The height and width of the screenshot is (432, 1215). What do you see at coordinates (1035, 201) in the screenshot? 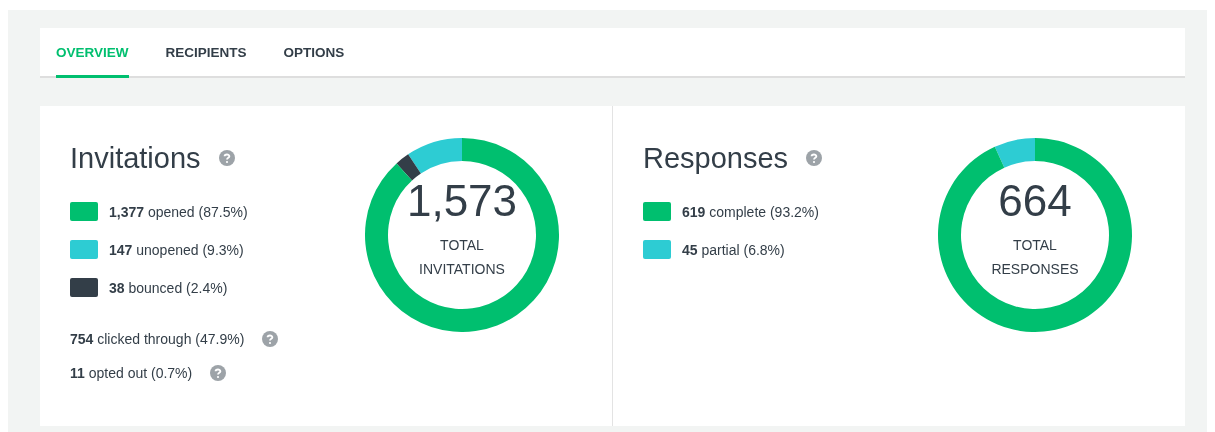
I see `total-count: 664` at bounding box center [1035, 201].